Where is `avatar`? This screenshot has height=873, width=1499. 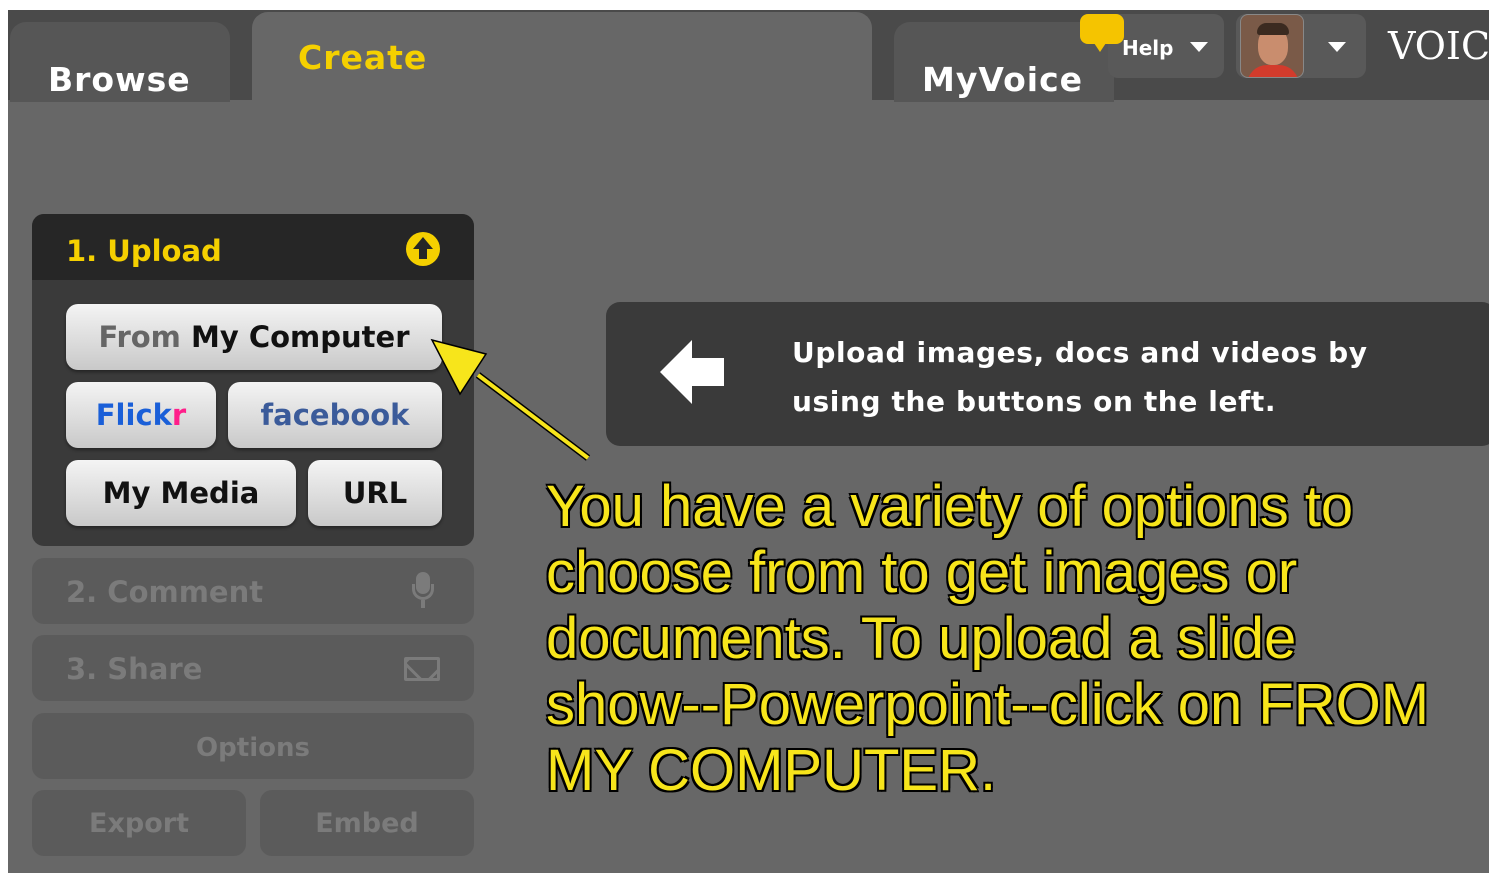
avatar is located at coordinates (1272, 46).